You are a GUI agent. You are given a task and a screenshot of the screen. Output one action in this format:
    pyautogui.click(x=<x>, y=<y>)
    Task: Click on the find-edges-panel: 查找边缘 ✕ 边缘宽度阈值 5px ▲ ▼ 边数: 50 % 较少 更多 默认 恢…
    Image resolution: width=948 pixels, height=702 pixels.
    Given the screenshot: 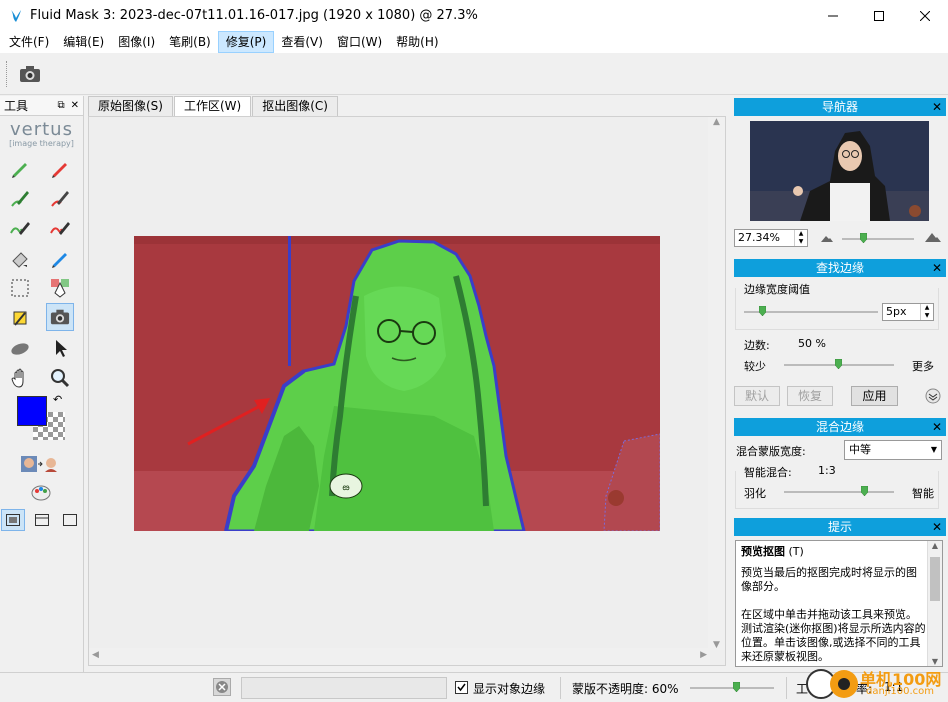 What is the action you would take?
    pyautogui.click(x=840, y=336)
    